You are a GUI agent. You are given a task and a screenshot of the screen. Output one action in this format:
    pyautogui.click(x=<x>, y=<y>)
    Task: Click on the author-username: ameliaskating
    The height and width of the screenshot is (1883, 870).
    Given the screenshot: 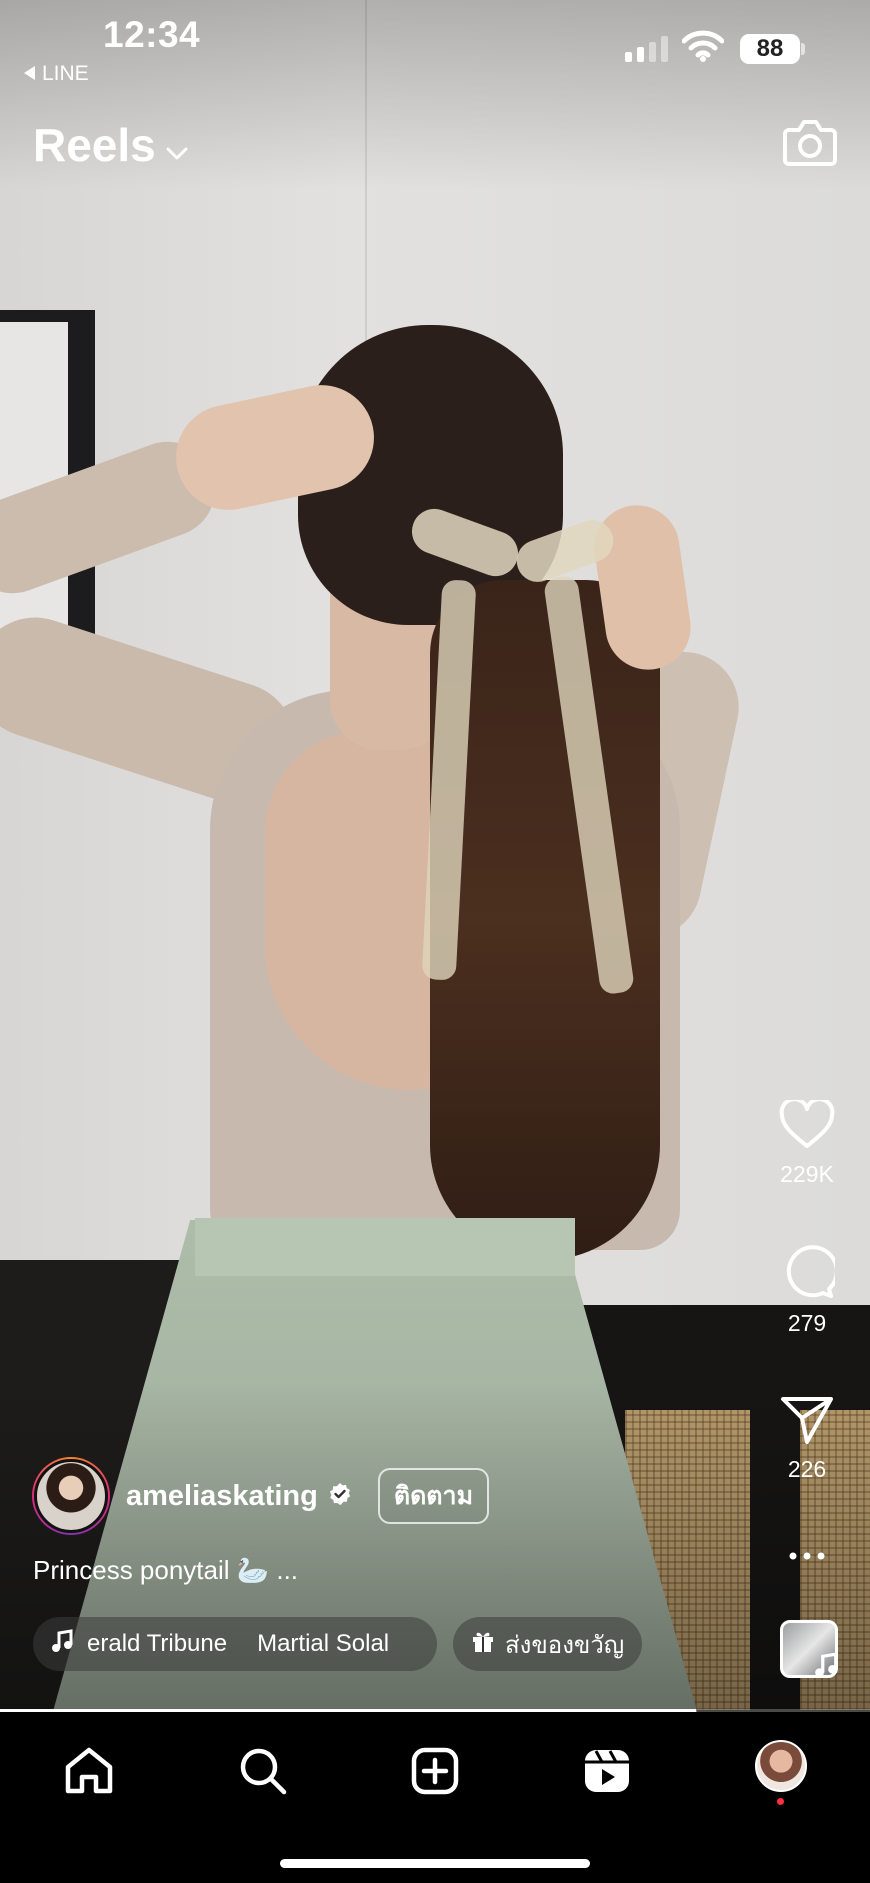 What is the action you would take?
    pyautogui.click(x=222, y=1496)
    